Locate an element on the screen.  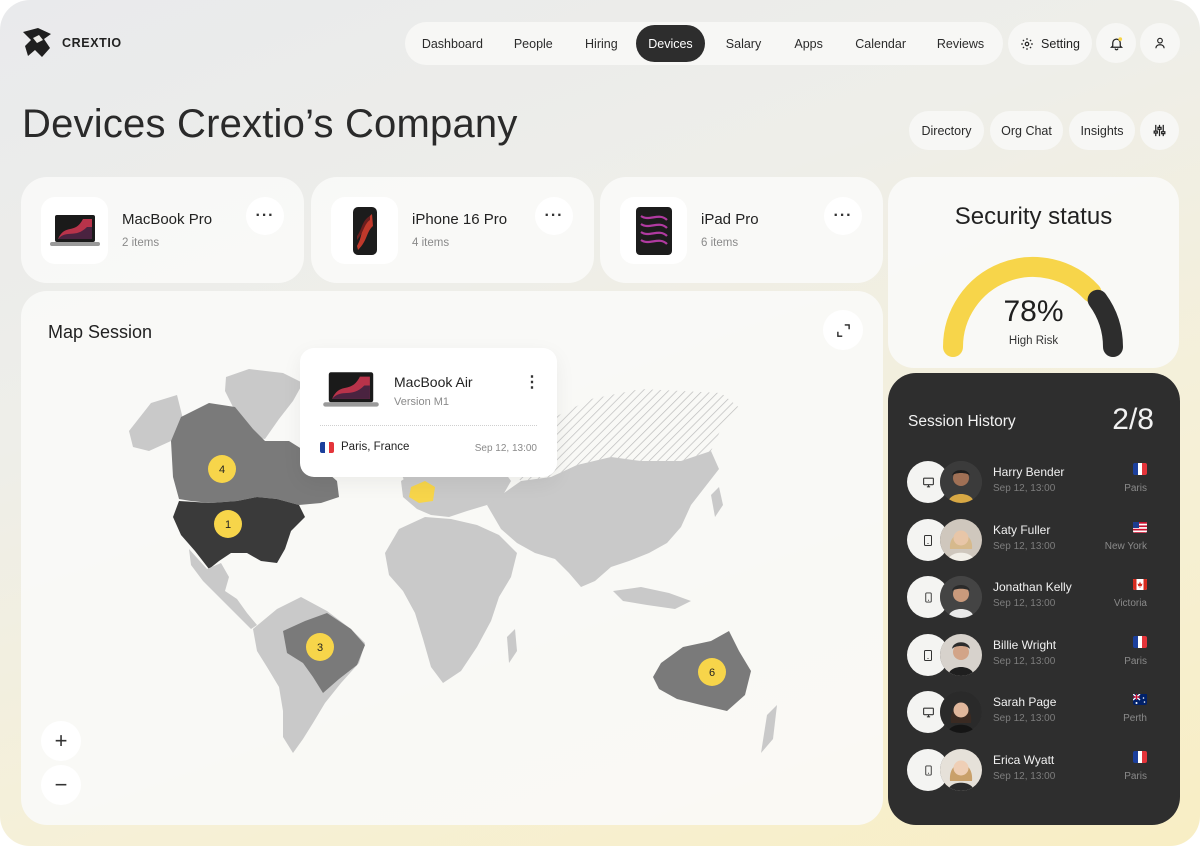
bell-icon is located at coordinates (1116, 43).